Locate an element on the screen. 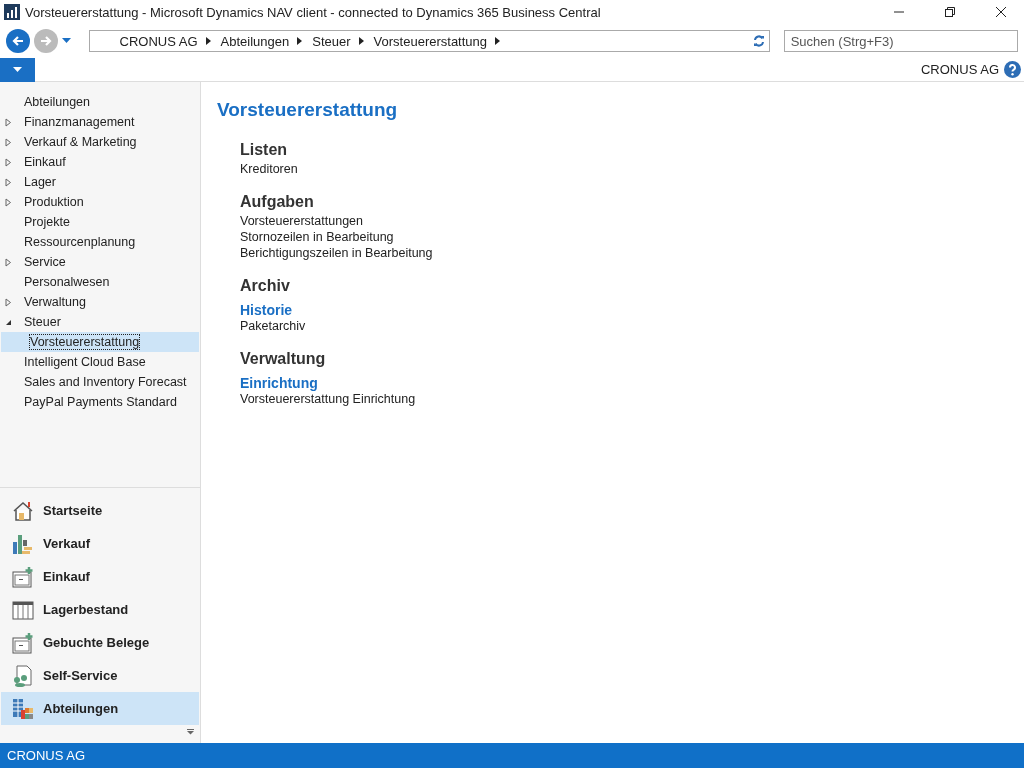 The width and height of the screenshot is (1024, 768). tree-item: Personalwesen is located at coordinates (100, 282).